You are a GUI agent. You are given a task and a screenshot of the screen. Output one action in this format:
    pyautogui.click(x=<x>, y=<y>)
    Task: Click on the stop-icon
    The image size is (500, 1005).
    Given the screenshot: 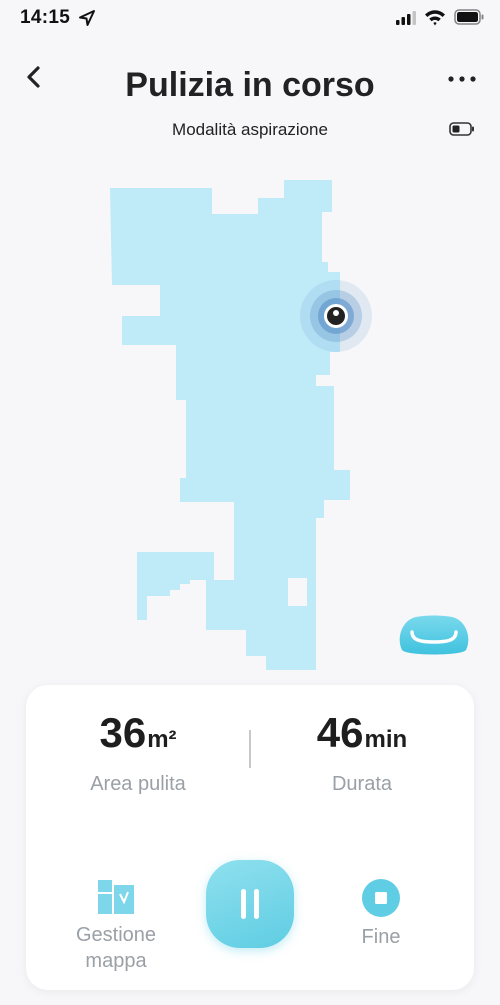 What is the action you would take?
    pyautogui.click(x=381, y=898)
    